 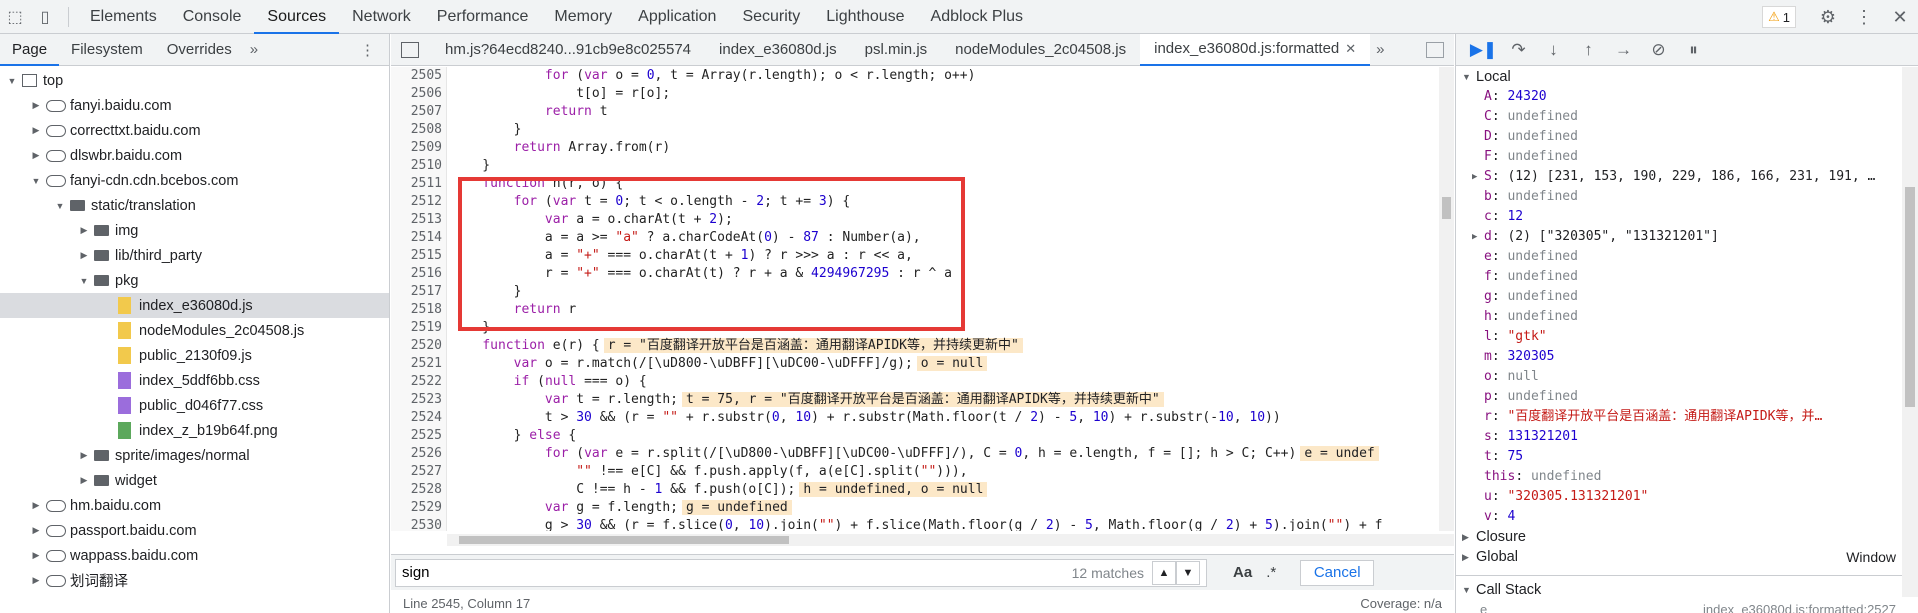 I want to click on callstack-frame: e index_e36080d.js:formatted:2527, so click(x=1679, y=606).